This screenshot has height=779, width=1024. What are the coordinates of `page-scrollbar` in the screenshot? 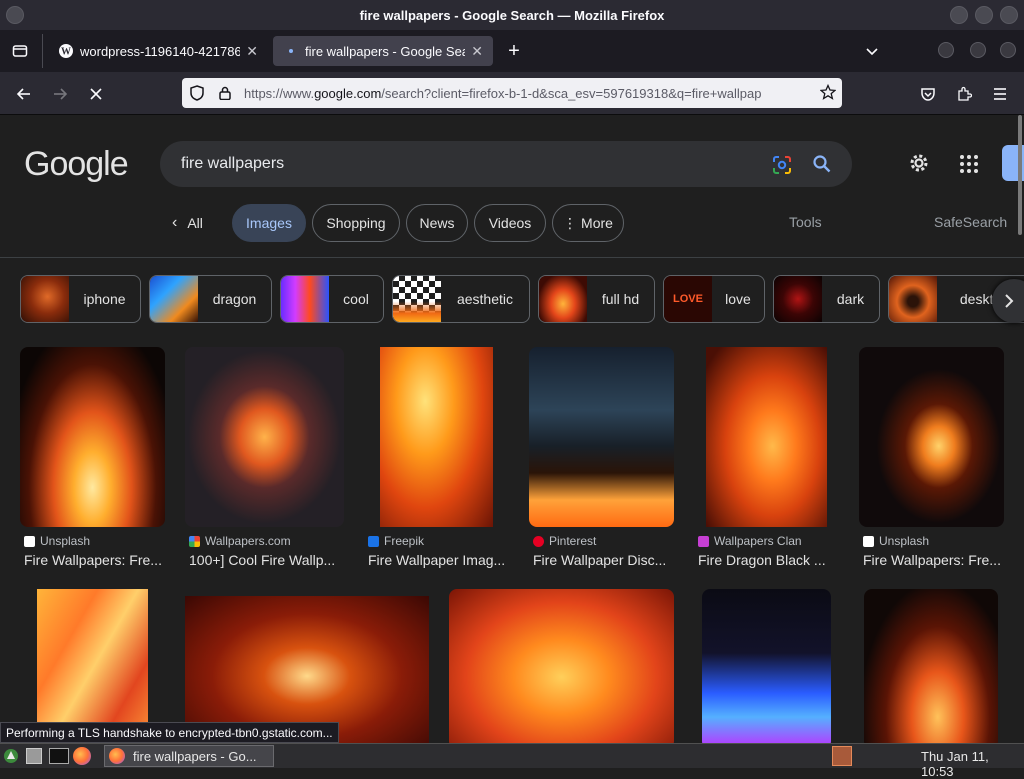 It's located at (1020, 175).